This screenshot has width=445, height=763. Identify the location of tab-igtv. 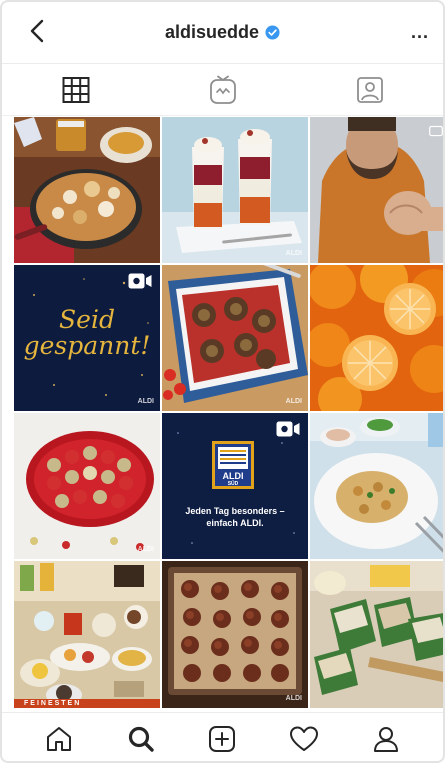
(222, 89).